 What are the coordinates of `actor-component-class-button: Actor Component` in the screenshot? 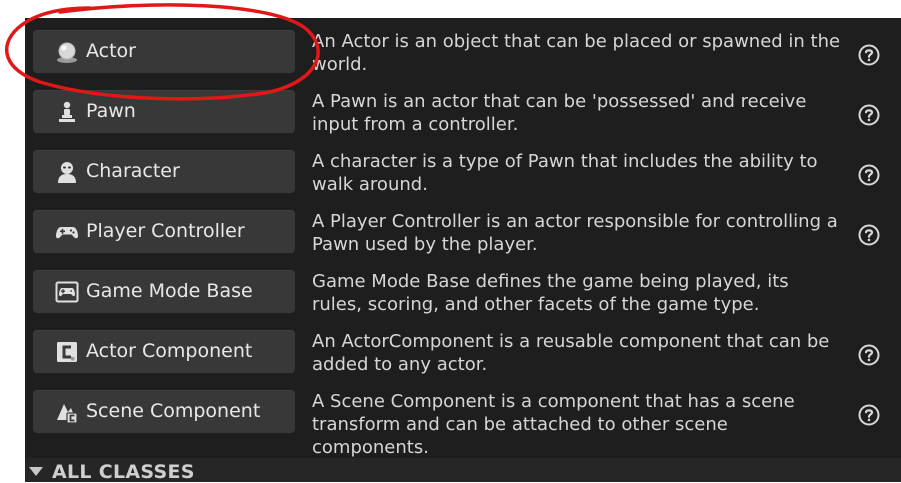 It's located at (164, 351).